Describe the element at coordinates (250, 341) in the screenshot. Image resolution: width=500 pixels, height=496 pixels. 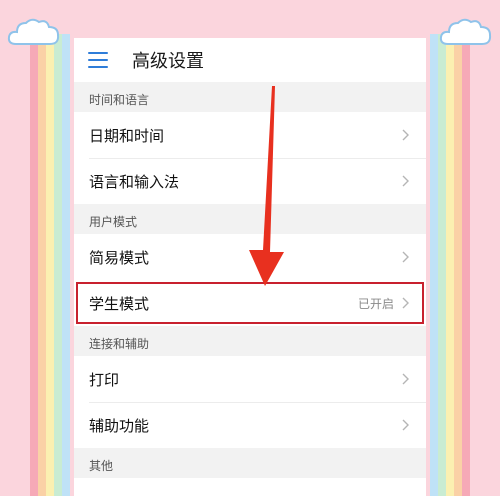
I see `section-header-connection-assist: 连接和辅助` at that location.